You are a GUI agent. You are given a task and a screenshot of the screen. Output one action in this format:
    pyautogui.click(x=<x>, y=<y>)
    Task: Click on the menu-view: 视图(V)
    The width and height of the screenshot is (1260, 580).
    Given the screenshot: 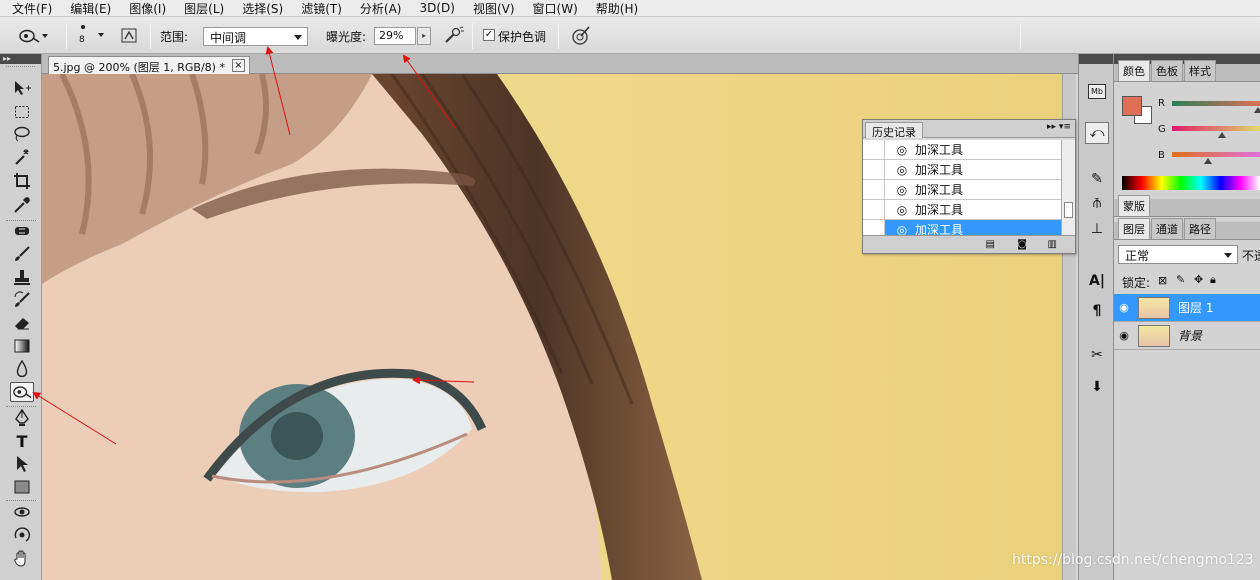 What is the action you would take?
    pyautogui.click(x=494, y=8)
    